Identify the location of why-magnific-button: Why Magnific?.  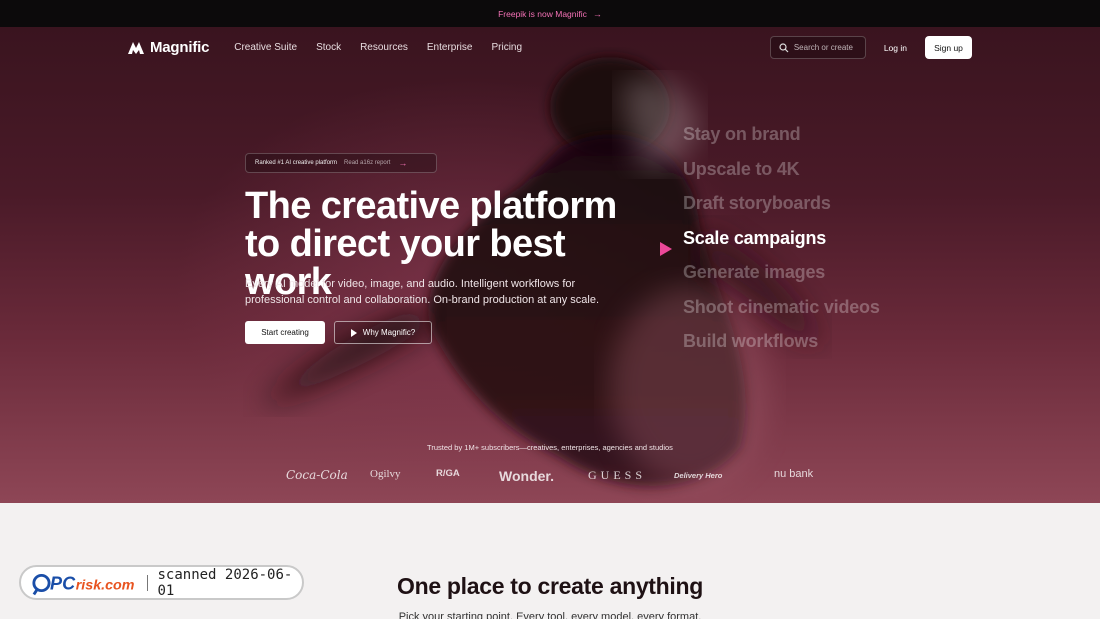
(383, 332).